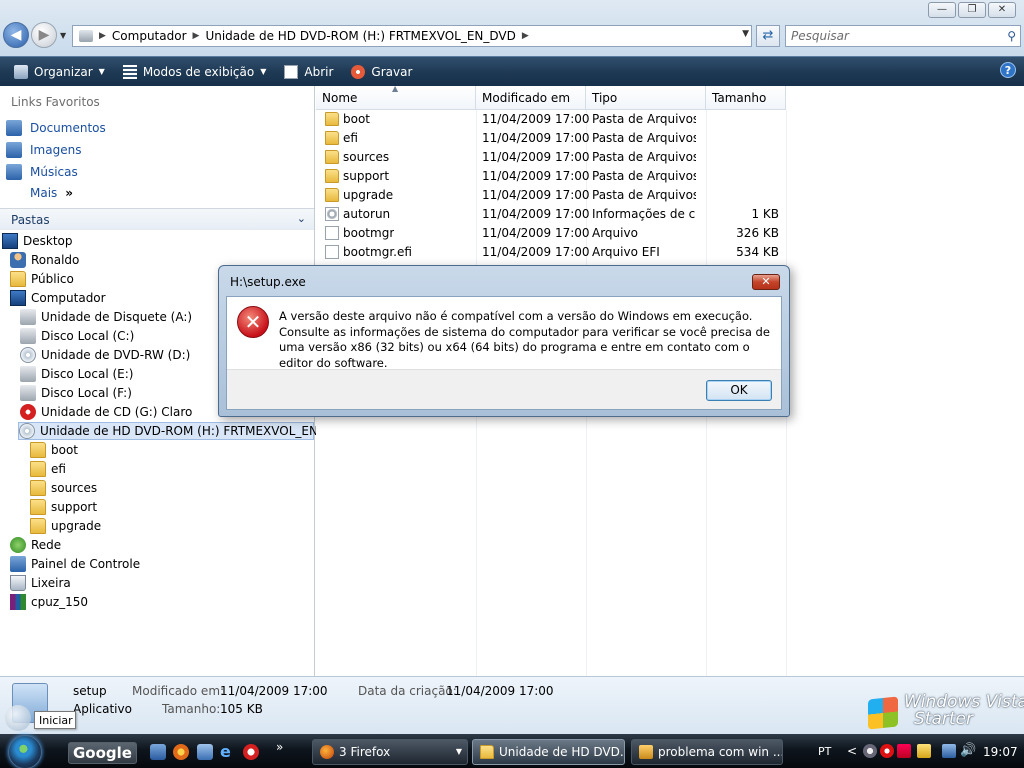 The width and height of the screenshot is (1024, 768). What do you see at coordinates (37, 241) in the screenshot?
I see `tree-item-desktop: Desktop` at bounding box center [37, 241].